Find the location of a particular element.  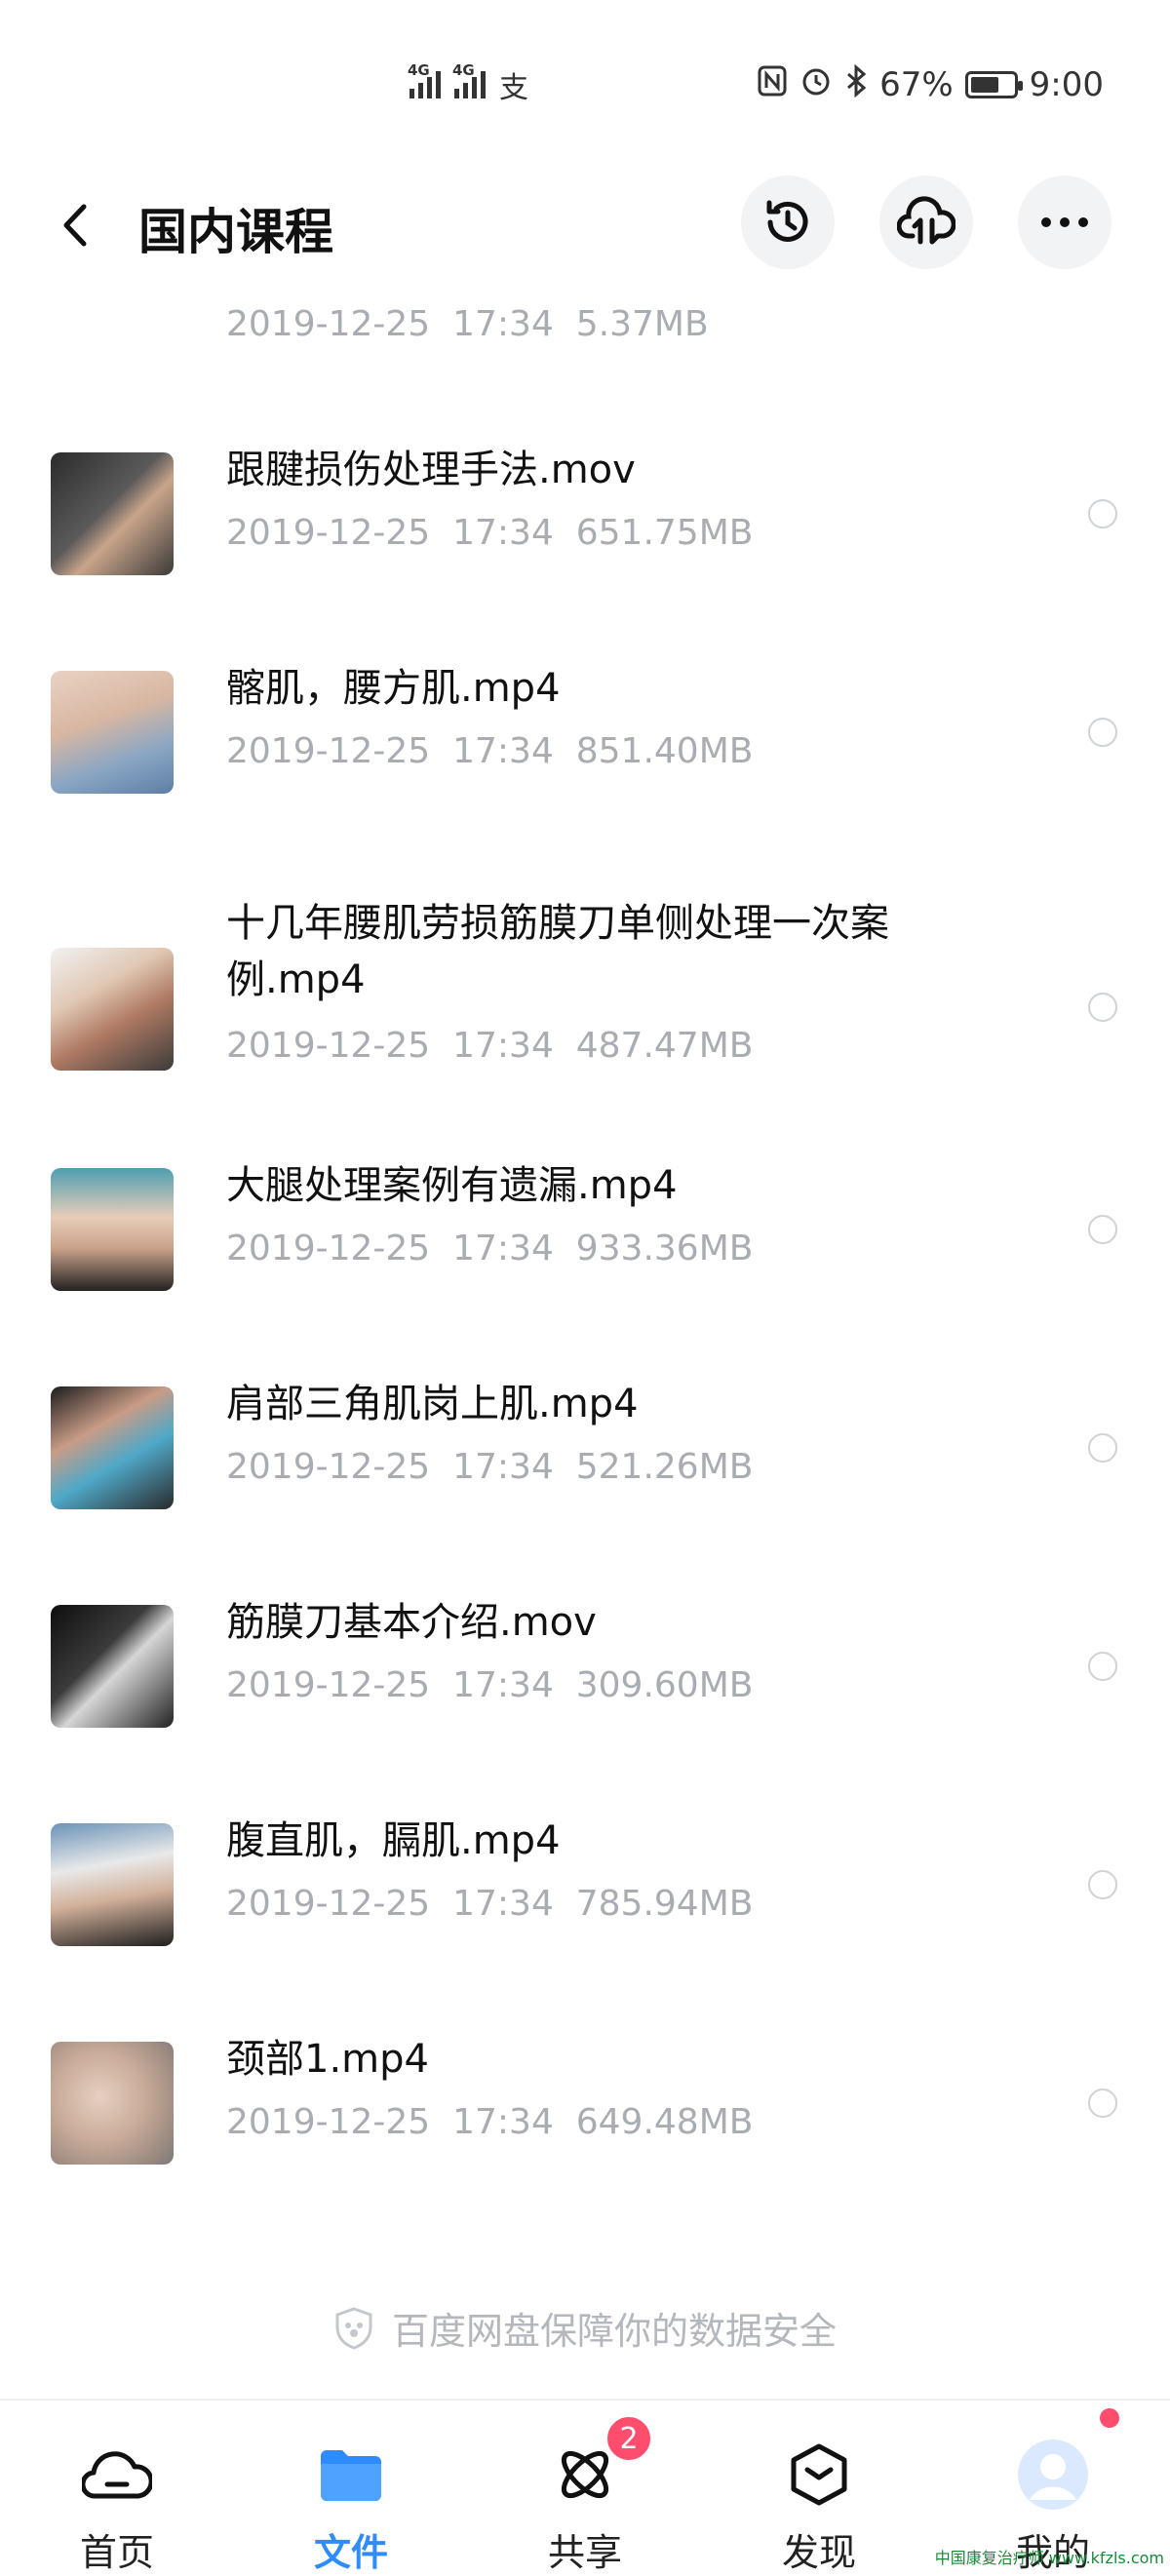

box-icon is located at coordinates (819, 2474).